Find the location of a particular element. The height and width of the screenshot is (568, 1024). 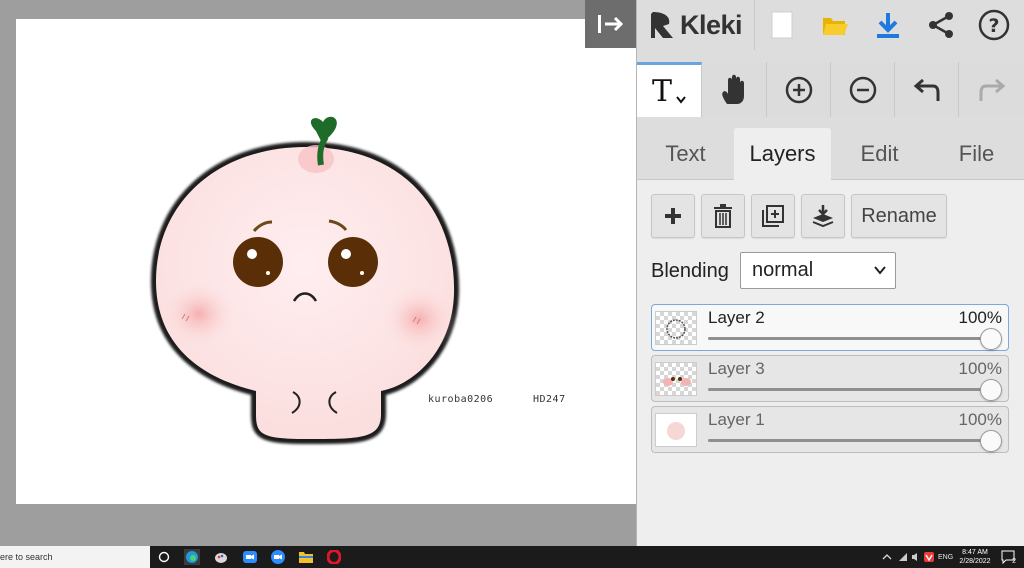

share-icon is located at coordinates (940, 25).